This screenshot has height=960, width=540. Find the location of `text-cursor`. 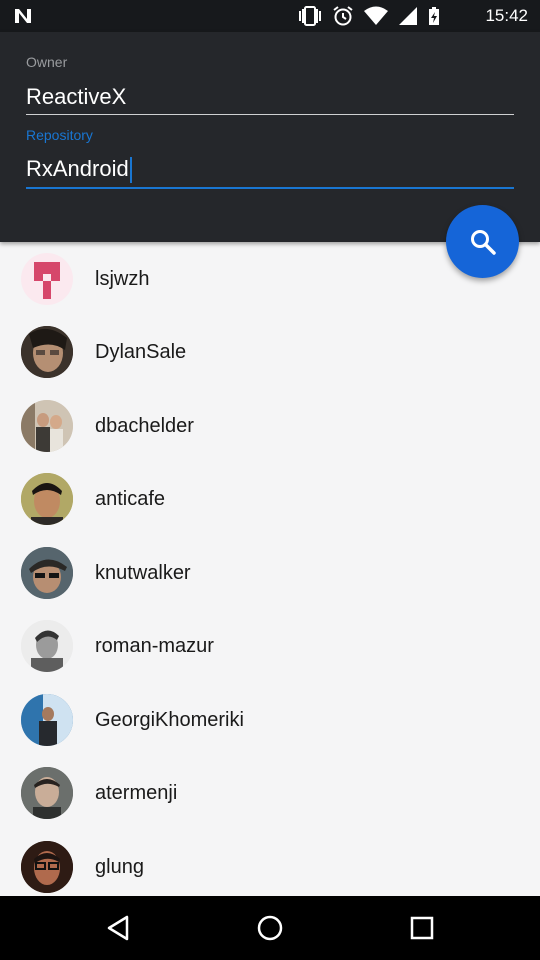

text-cursor is located at coordinates (130, 170).